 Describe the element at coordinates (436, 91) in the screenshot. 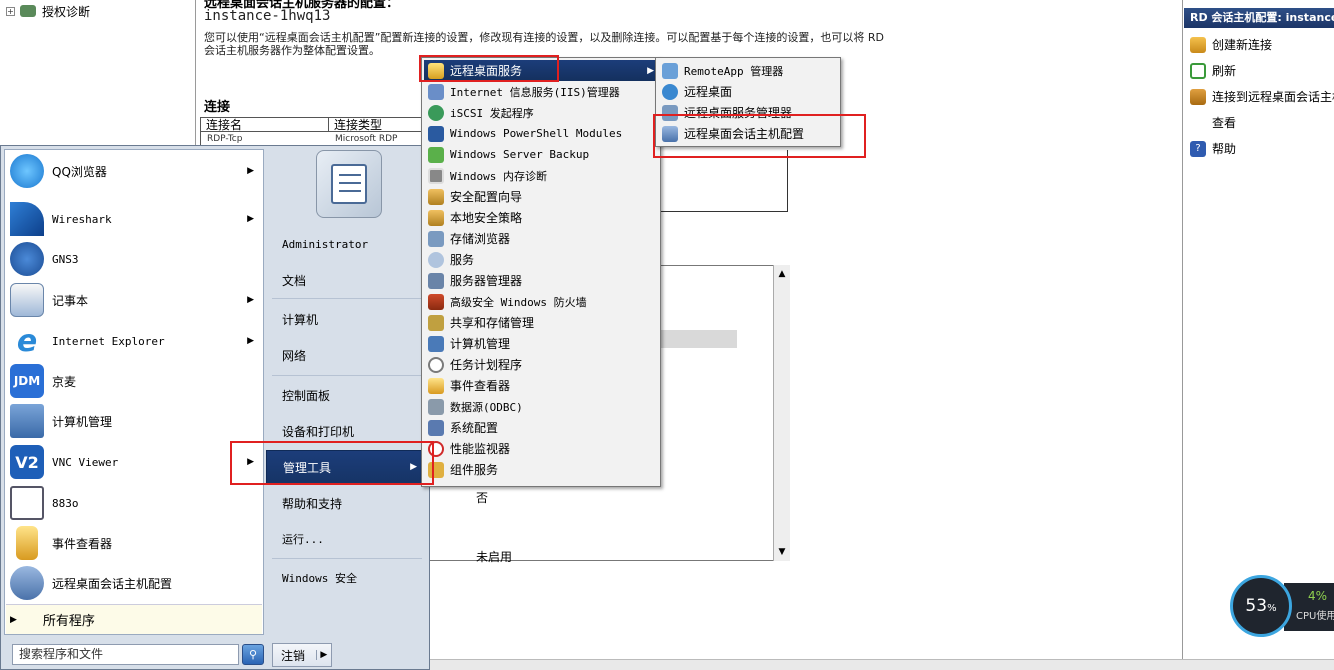

I see `iis-icon` at that location.